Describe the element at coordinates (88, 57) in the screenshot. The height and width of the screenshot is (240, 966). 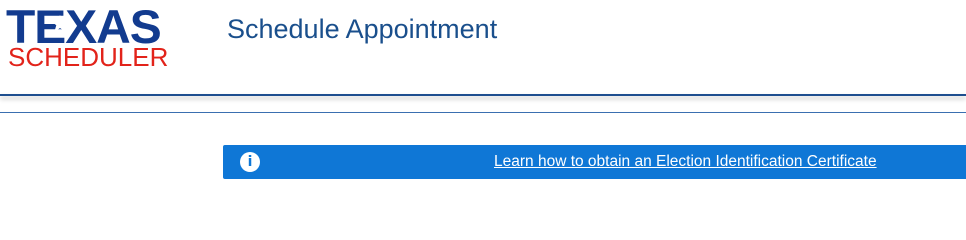
I see `logo-wordmark-scheduler: SCHEDULER` at that location.